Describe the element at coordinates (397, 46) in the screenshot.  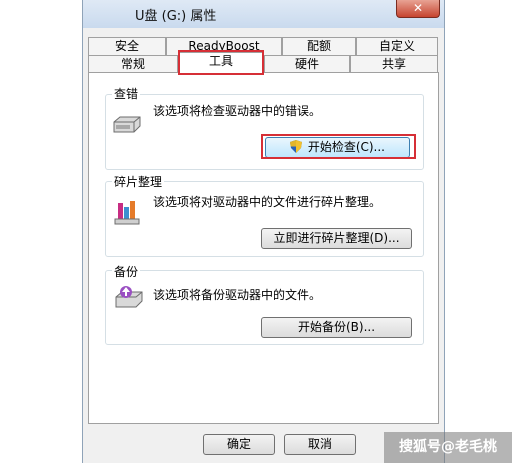
I see `tab-customize: 自定义` at that location.